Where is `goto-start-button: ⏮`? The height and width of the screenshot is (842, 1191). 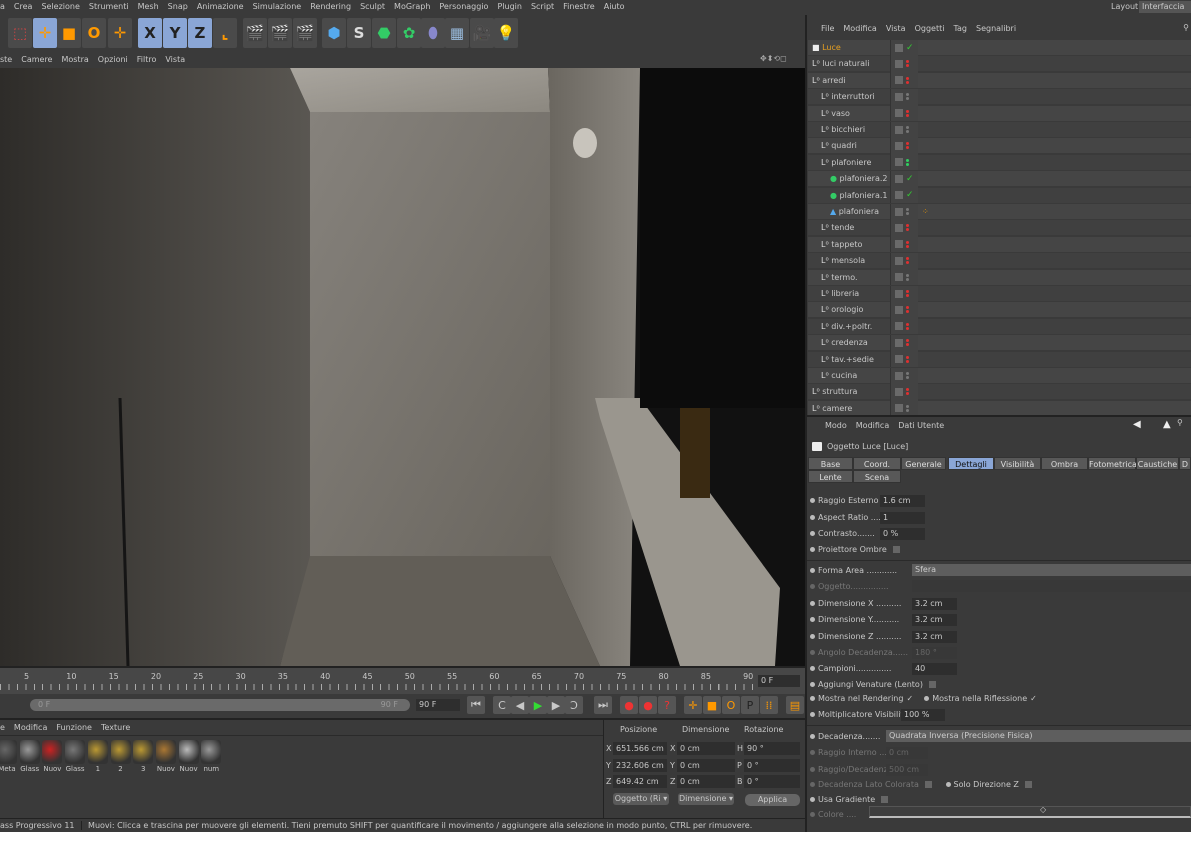 goto-start-button: ⏮ is located at coordinates (476, 705).